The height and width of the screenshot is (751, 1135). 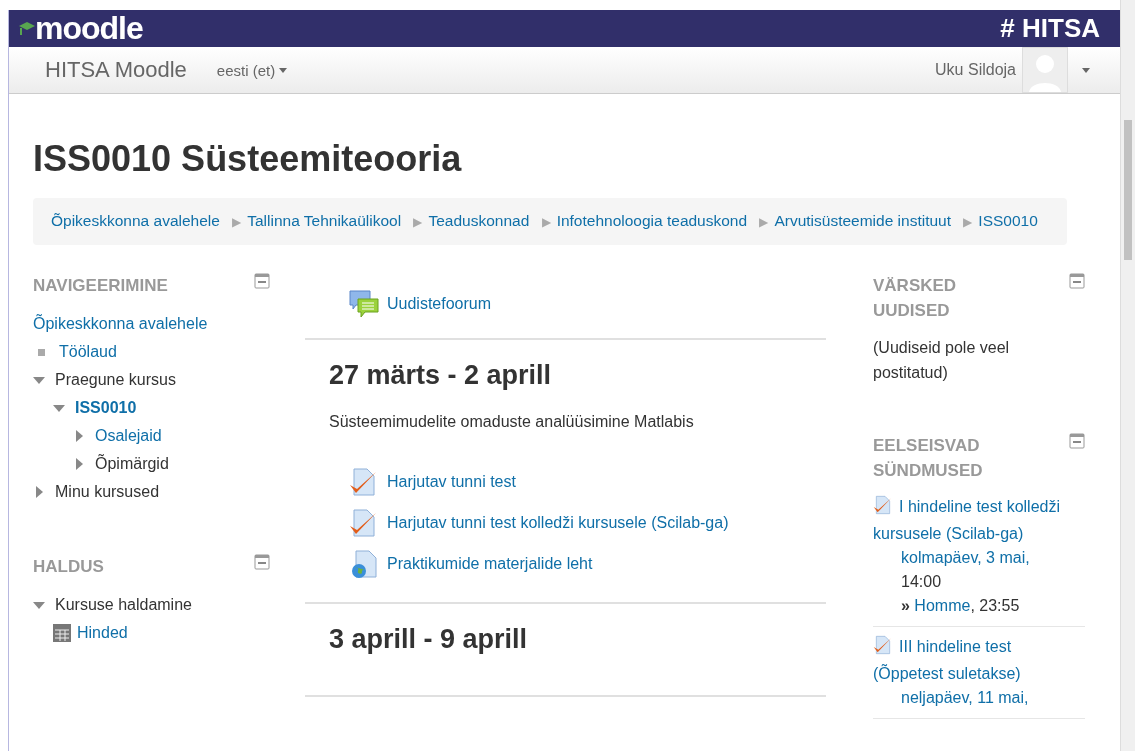 What do you see at coordinates (123, 605) in the screenshot?
I see `nav-label: Kursuse haldamine` at bounding box center [123, 605].